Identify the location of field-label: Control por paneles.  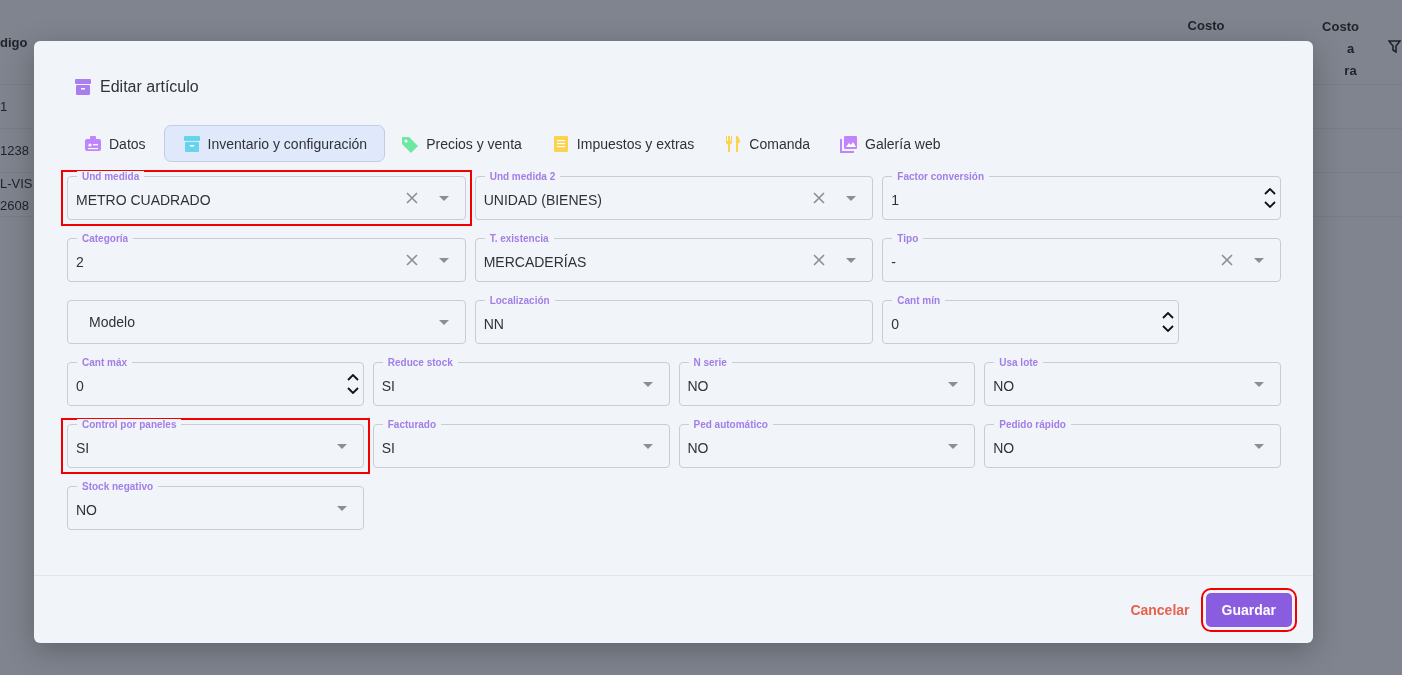
(129, 424).